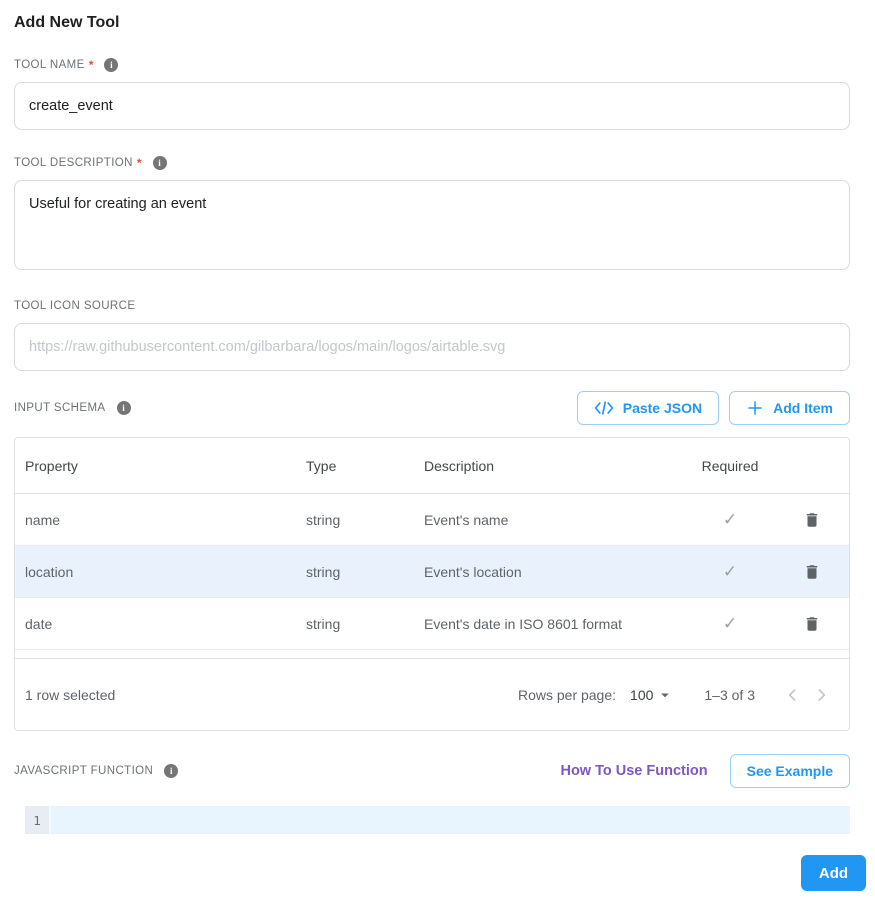 The width and height of the screenshot is (875, 901). What do you see at coordinates (450, 820) in the screenshot?
I see `editor-active-line` at bounding box center [450, 820].